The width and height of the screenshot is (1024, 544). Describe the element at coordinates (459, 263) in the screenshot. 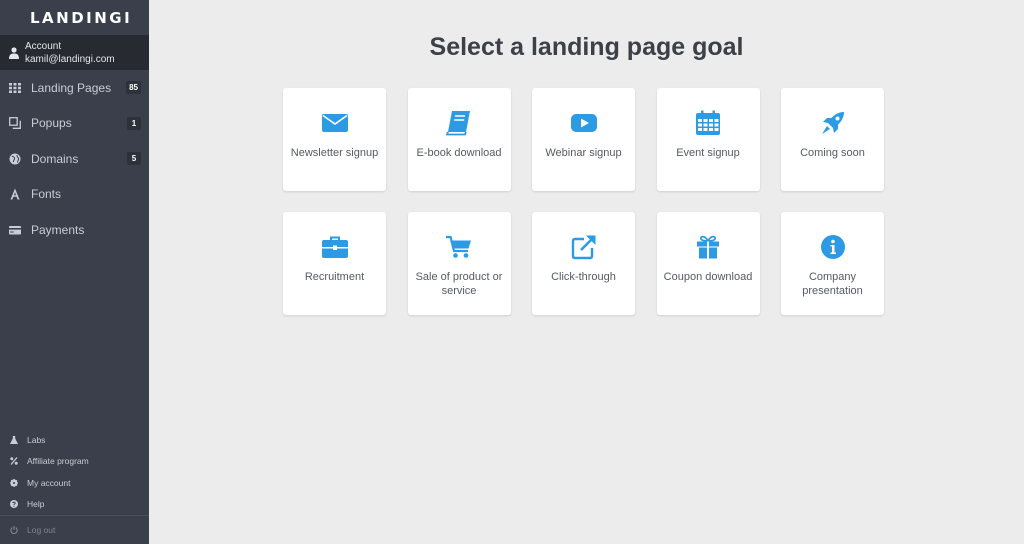

I see `goal-card-sale-of-product: Sale of product or service` at that location.